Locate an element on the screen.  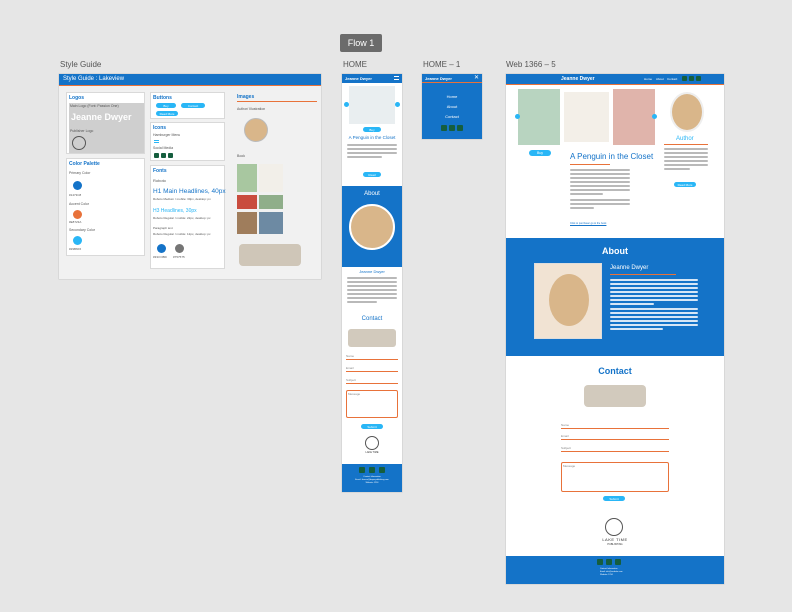
web-brand: Jeanne Dwyer is located at coordinates (578, 79).